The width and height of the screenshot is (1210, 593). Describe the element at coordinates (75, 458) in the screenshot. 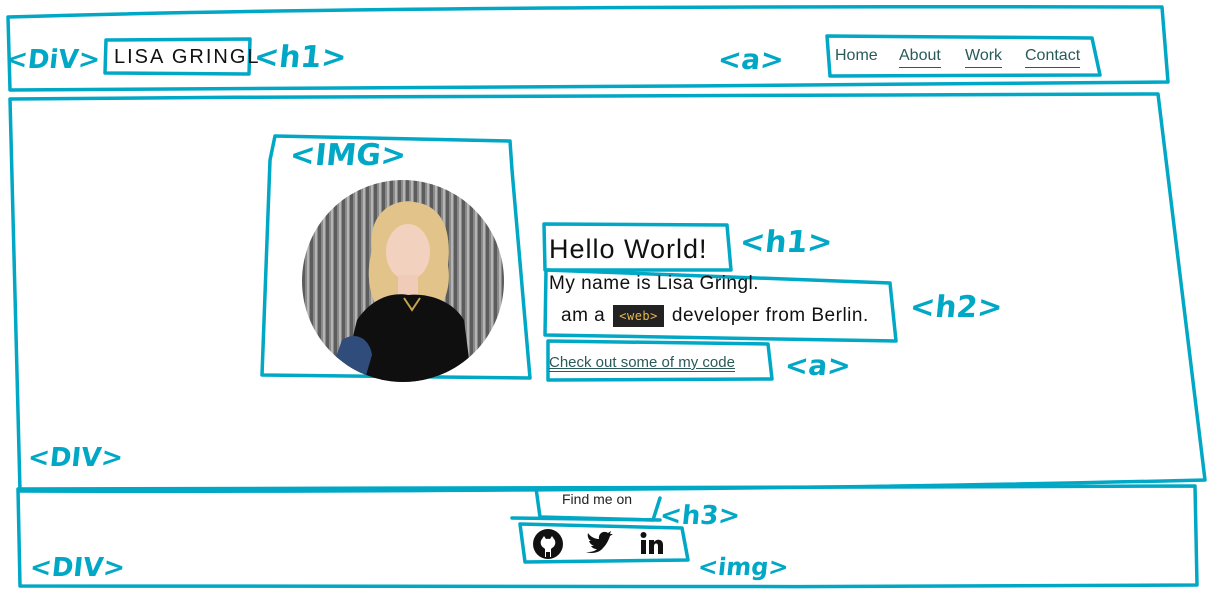

I see `annotation-div-main: <DIV>` at that location.